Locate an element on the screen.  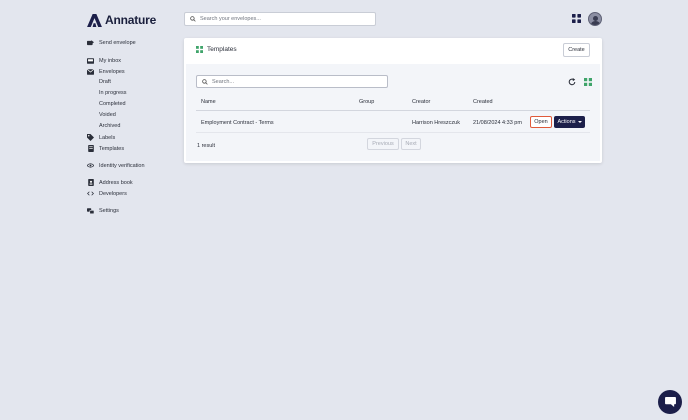
result-count: 1 result is located at coordinates (206, 146).